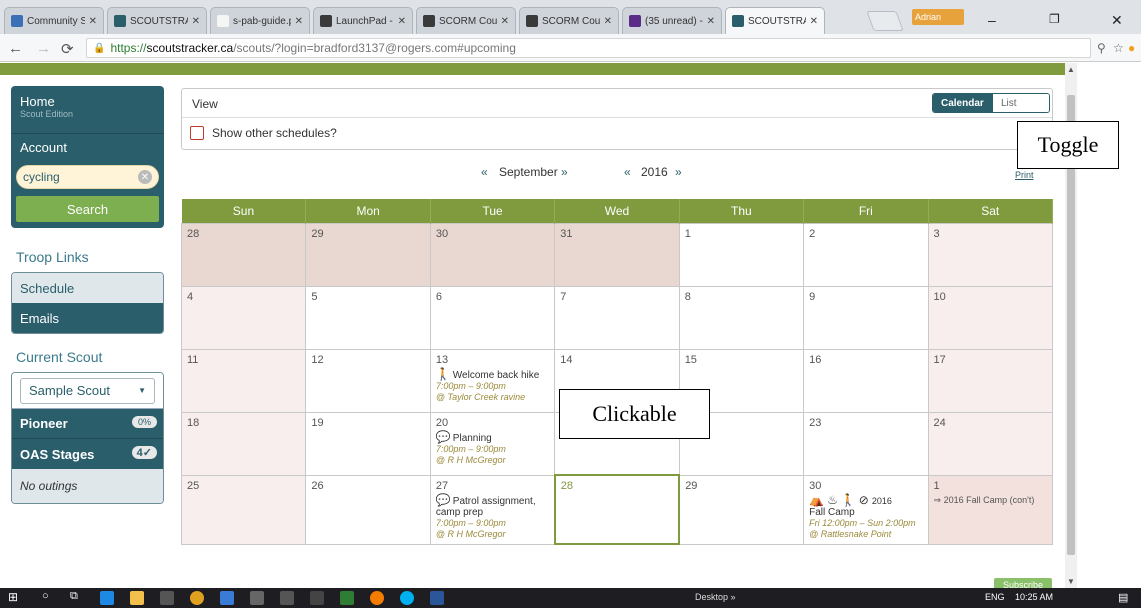 Image resolution: width=1141 pixels, height=608 pixels. Describe the element at coordinates (484, 172) in the screenshot. I see `prev-month-button: «` at that location.